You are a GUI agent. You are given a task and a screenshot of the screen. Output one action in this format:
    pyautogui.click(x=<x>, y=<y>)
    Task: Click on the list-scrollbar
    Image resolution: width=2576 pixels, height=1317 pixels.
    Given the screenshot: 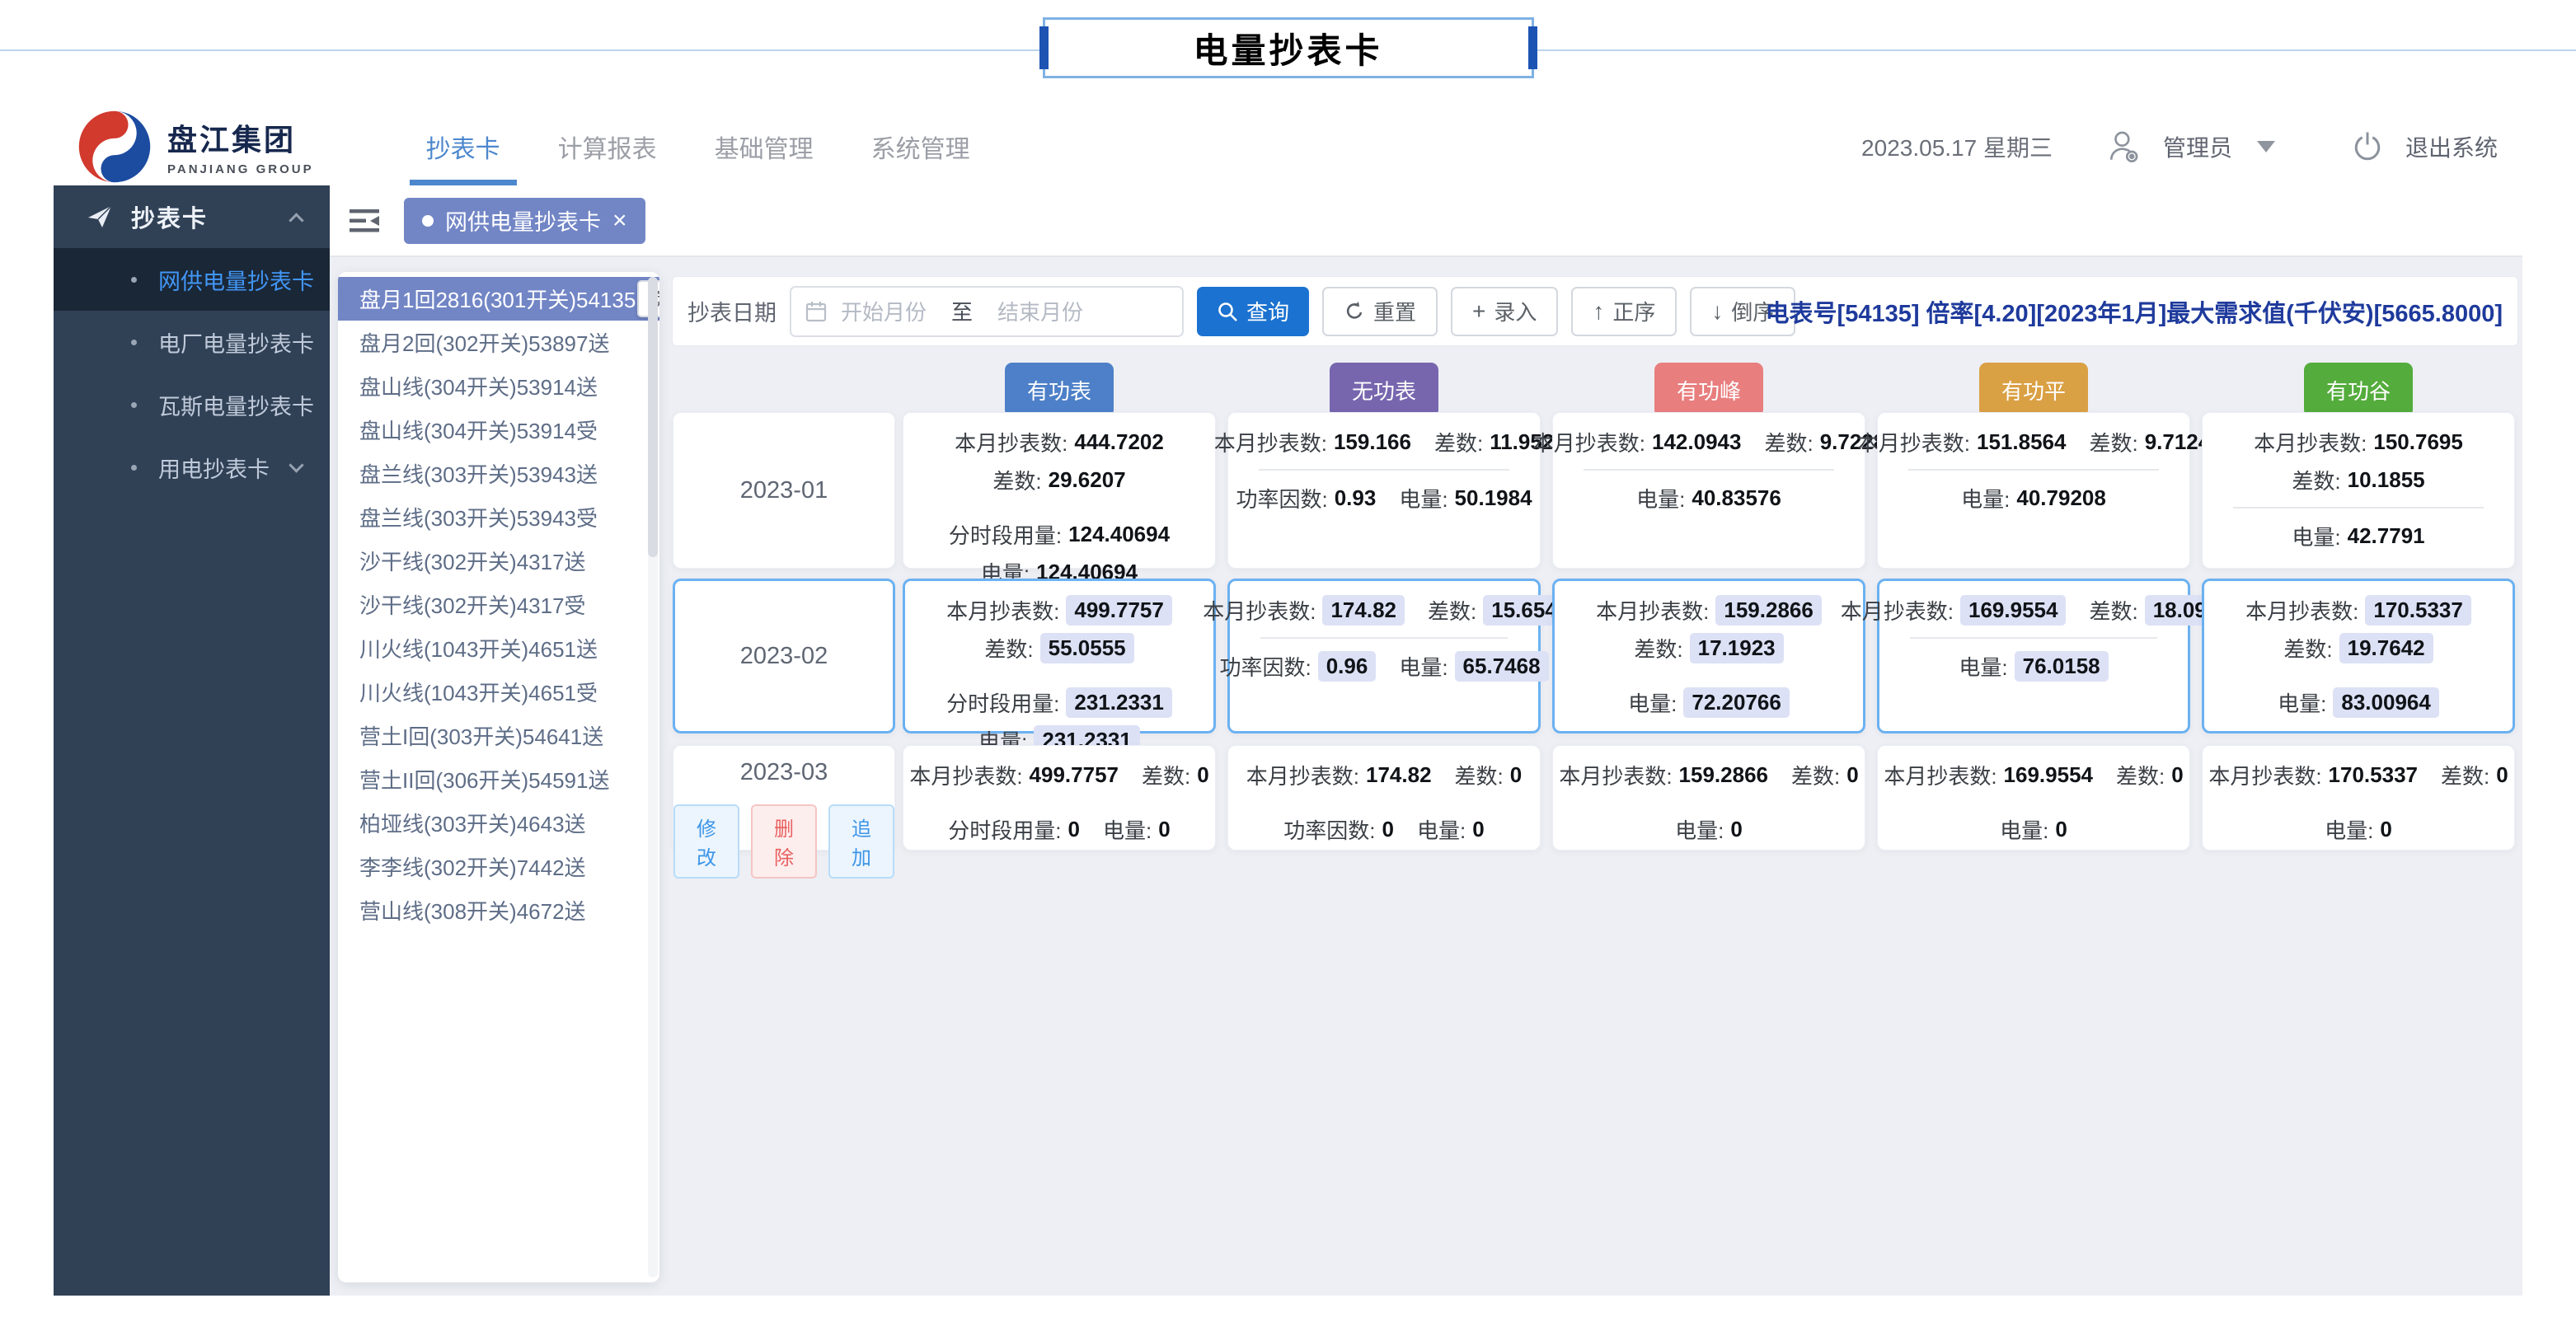 What is the action you would take?
    pyautogui.click(x=653, y=777)
    